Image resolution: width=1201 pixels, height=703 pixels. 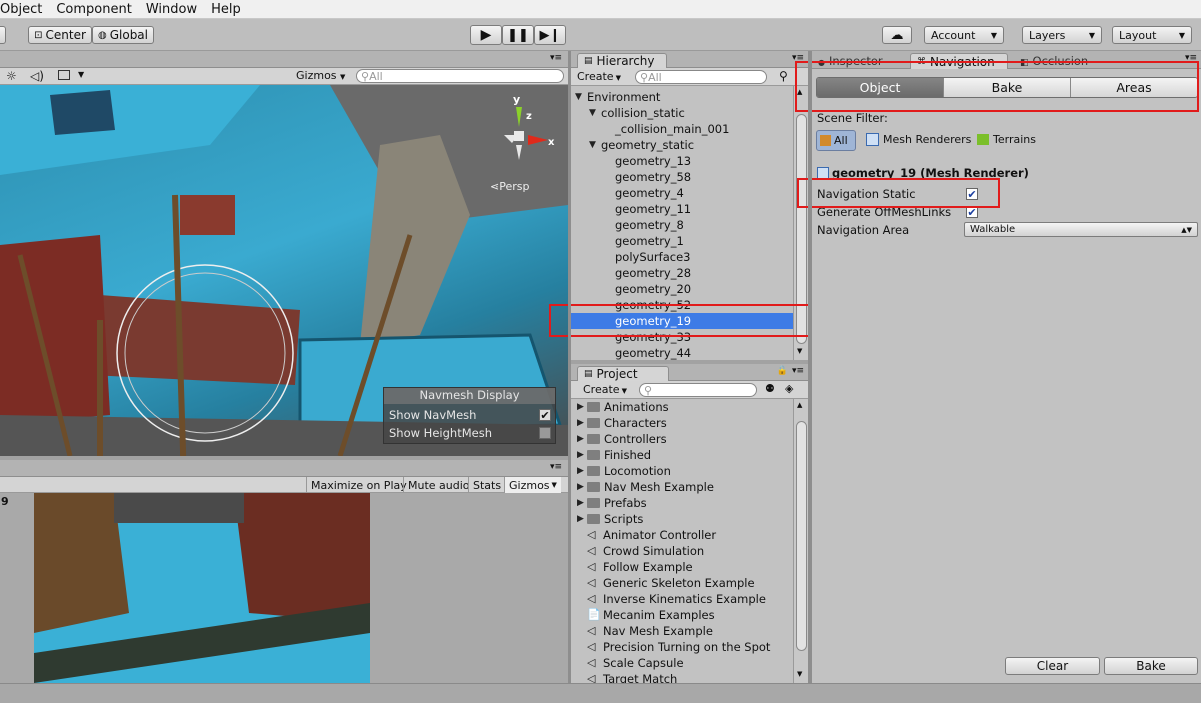 What do you see at coordinates (623, 373) in the screenshot?
I see `tab-project: ▤ Project` at bounding box center [623, 373].